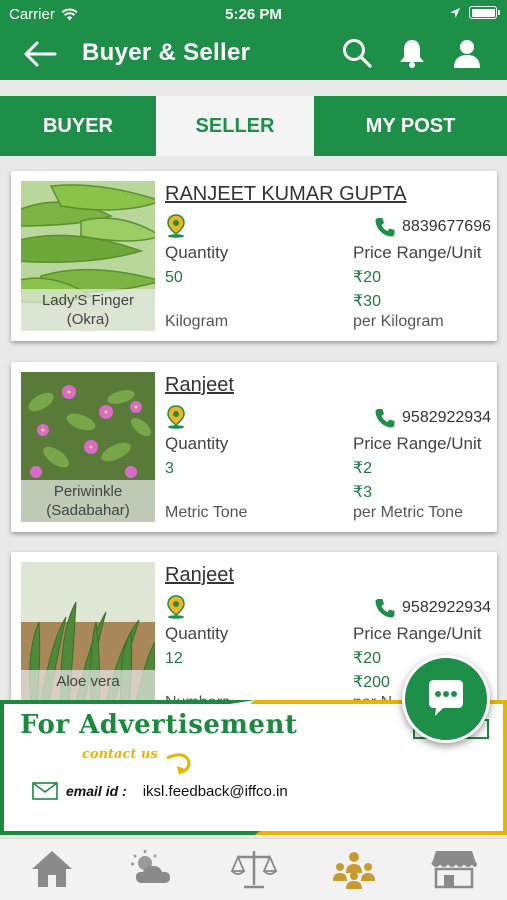 Image resolution: width=507 pixels, height=900 pixels. Describe the element at coordinates (45, 791) in the screenshot. I see `envelope-icon` at that location.